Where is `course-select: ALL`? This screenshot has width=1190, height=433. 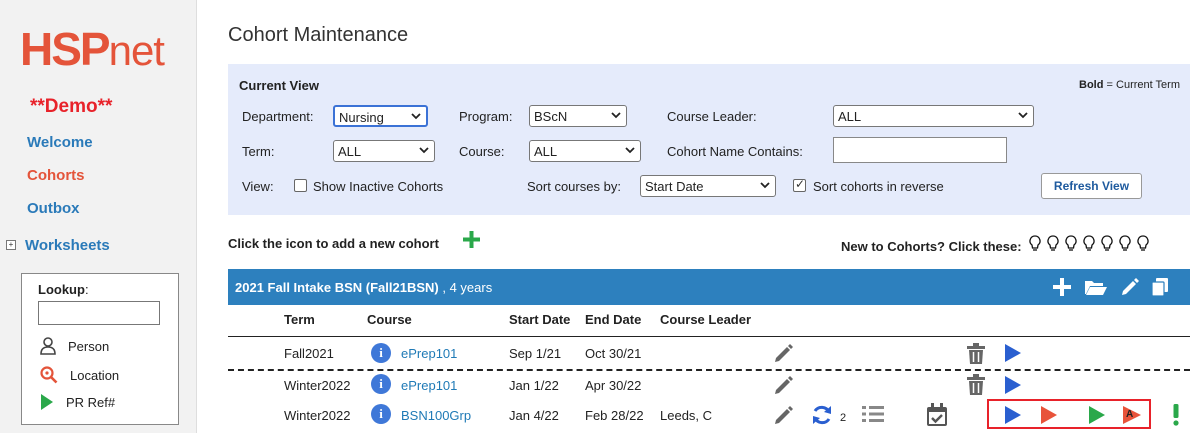
course-select: ALL is located at coordinates (585, 151).